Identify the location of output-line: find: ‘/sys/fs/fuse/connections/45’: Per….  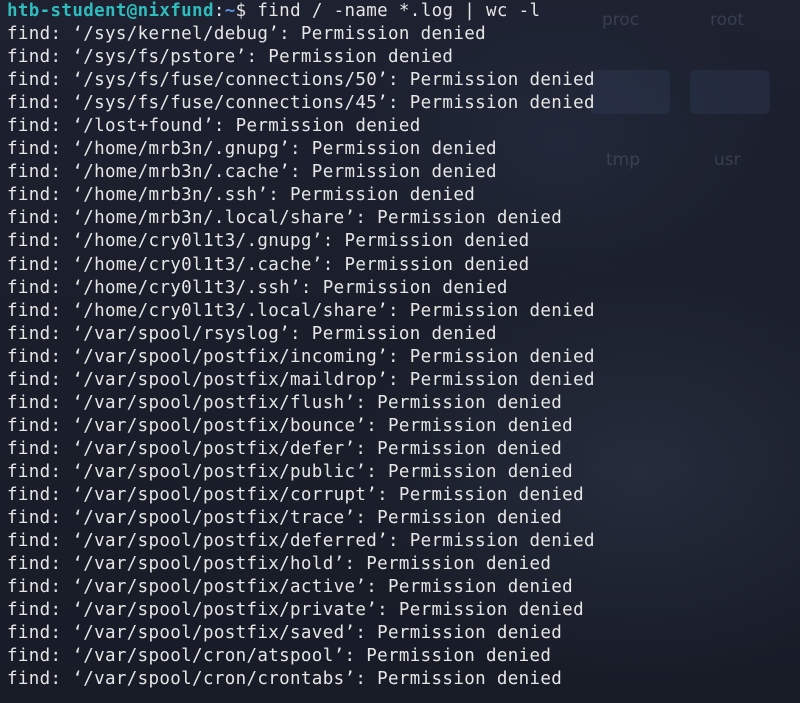
(301, 103).